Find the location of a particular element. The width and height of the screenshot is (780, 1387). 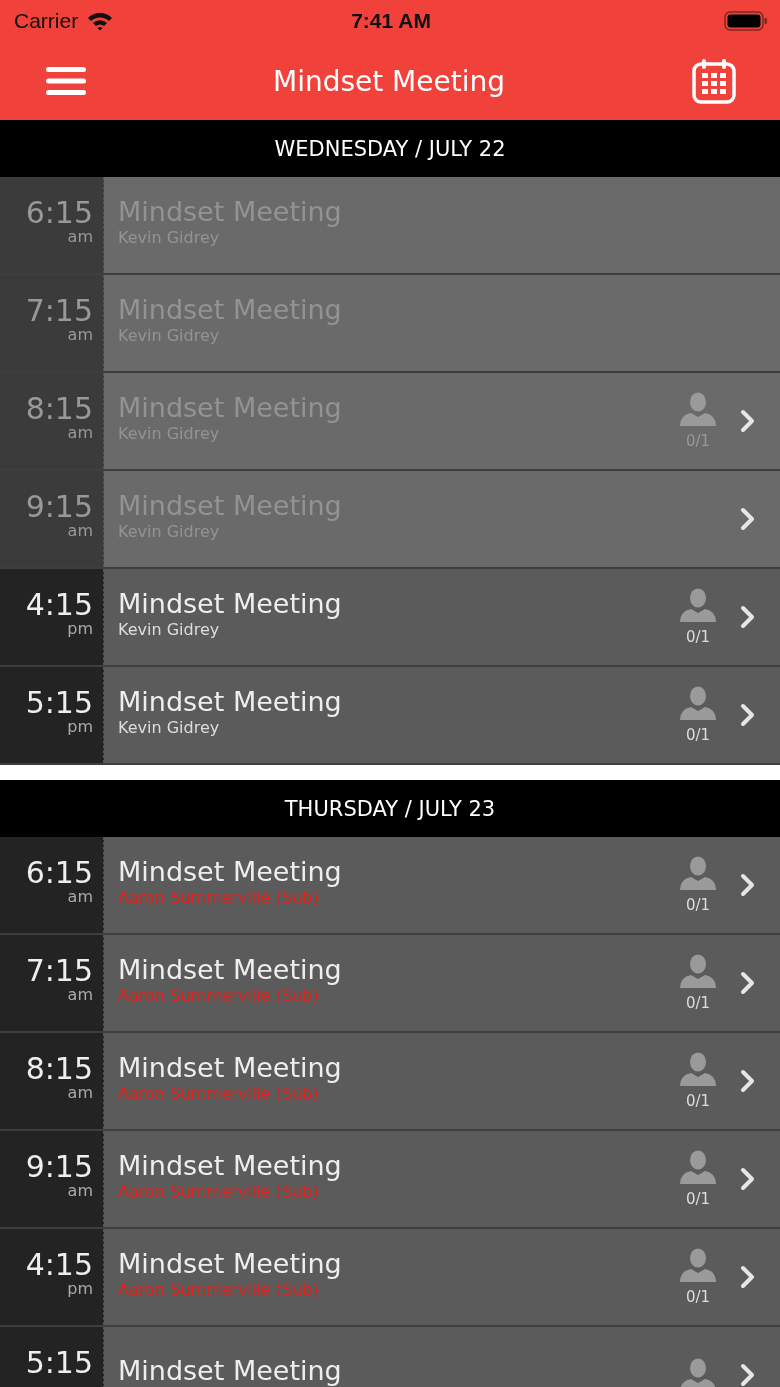

carrier-name: Carrier is located at coordinates (46, 21).